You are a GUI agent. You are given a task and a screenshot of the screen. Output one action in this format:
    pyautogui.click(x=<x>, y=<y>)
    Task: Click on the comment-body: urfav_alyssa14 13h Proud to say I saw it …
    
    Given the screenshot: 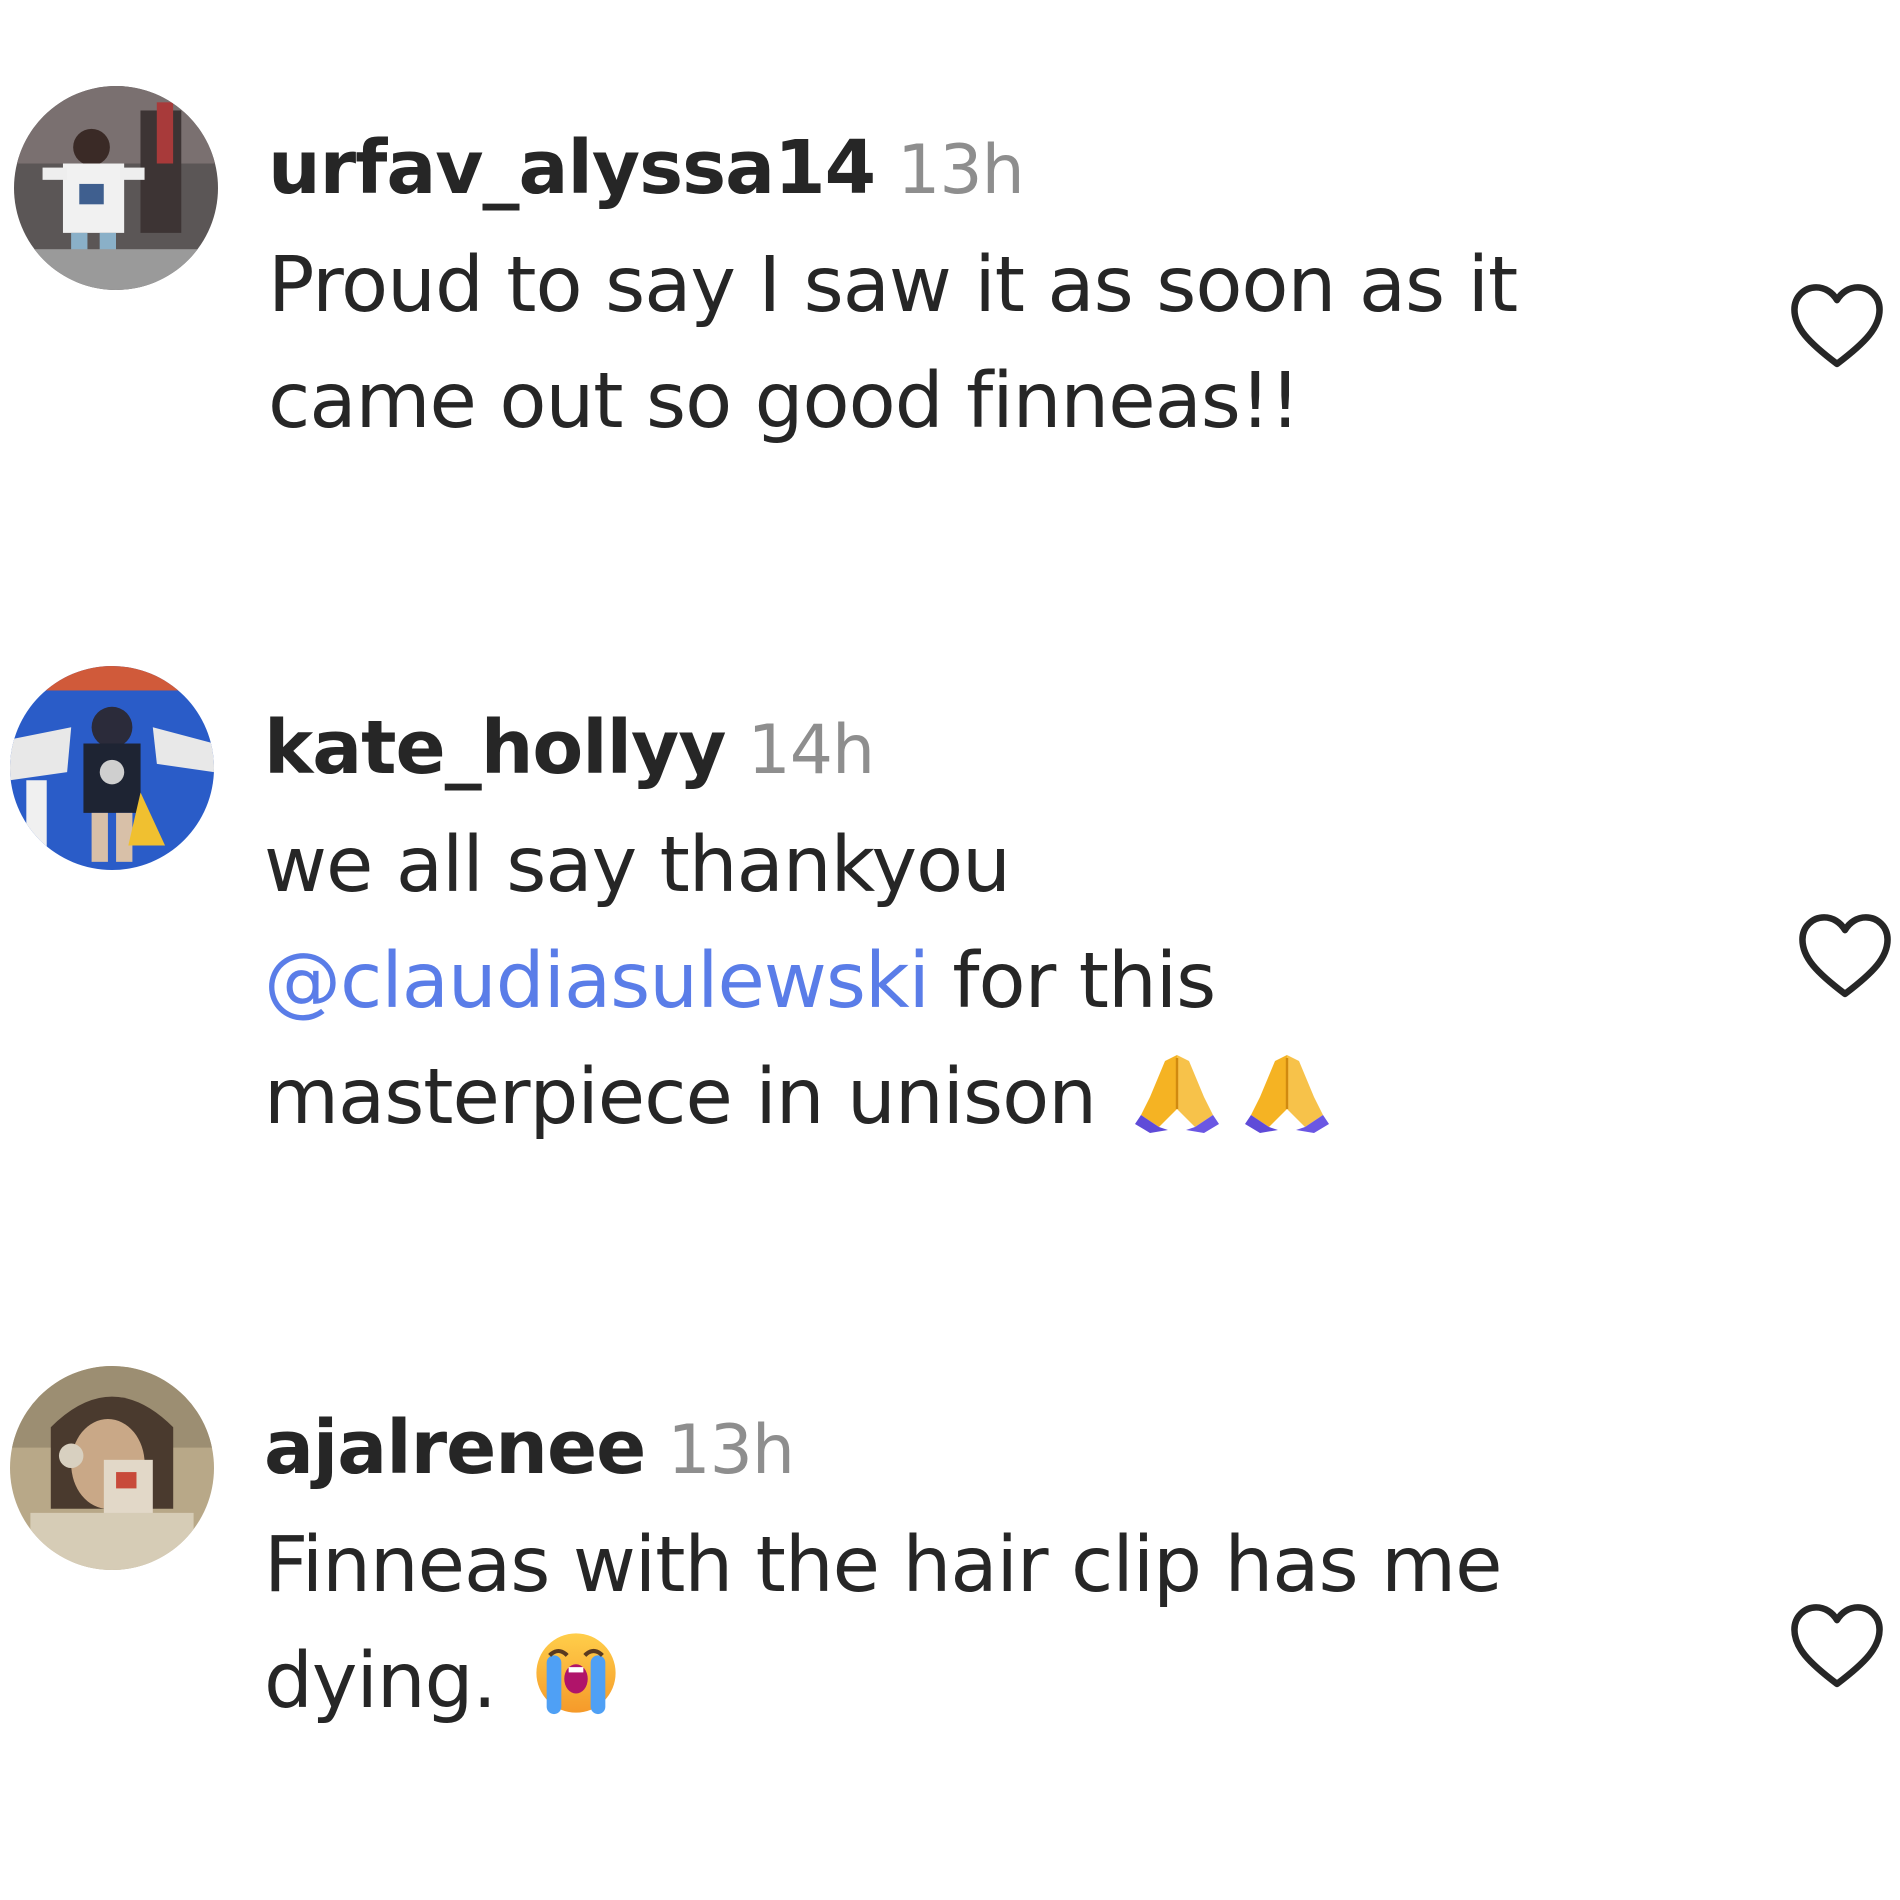 What is the action you would take?
    pyautogui.click(x=933, y=284)
    